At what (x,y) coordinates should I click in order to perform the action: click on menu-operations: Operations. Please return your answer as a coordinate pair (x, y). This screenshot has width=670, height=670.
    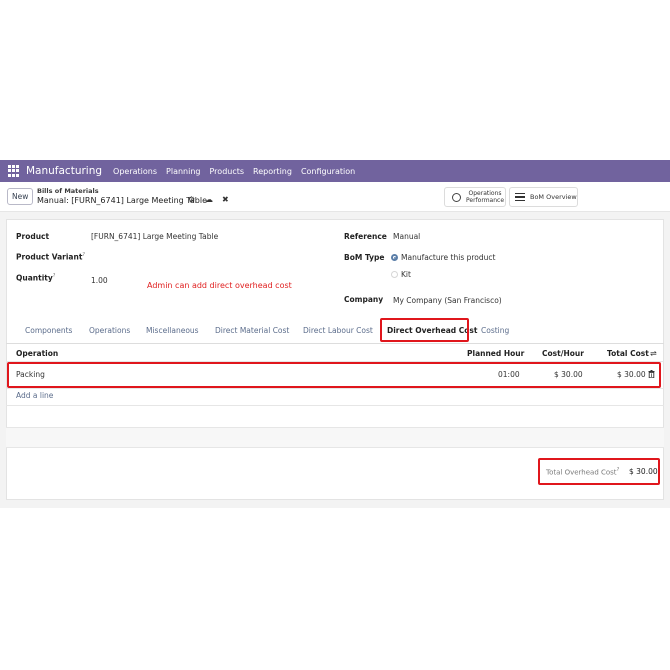
    Looking at the image, I should click on (135, 171).